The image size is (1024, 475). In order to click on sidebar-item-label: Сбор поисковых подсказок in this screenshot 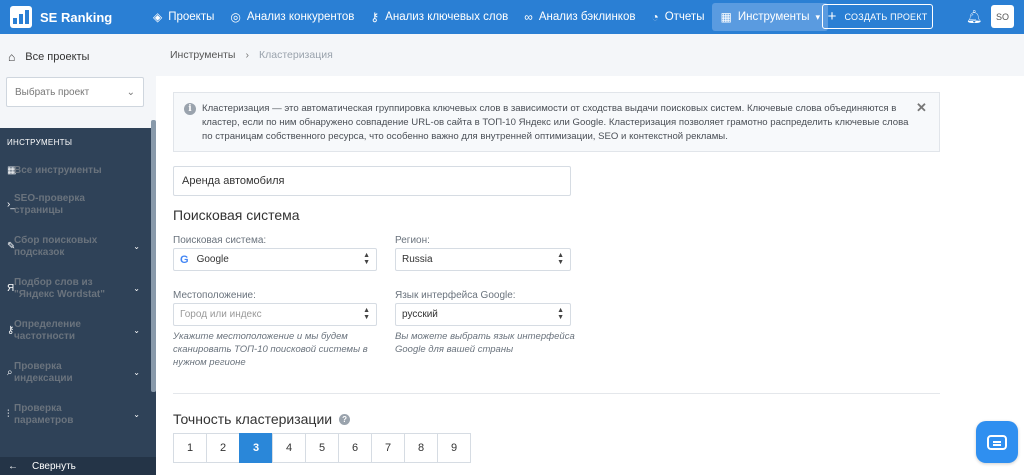, I will do `click(56, 246)`.